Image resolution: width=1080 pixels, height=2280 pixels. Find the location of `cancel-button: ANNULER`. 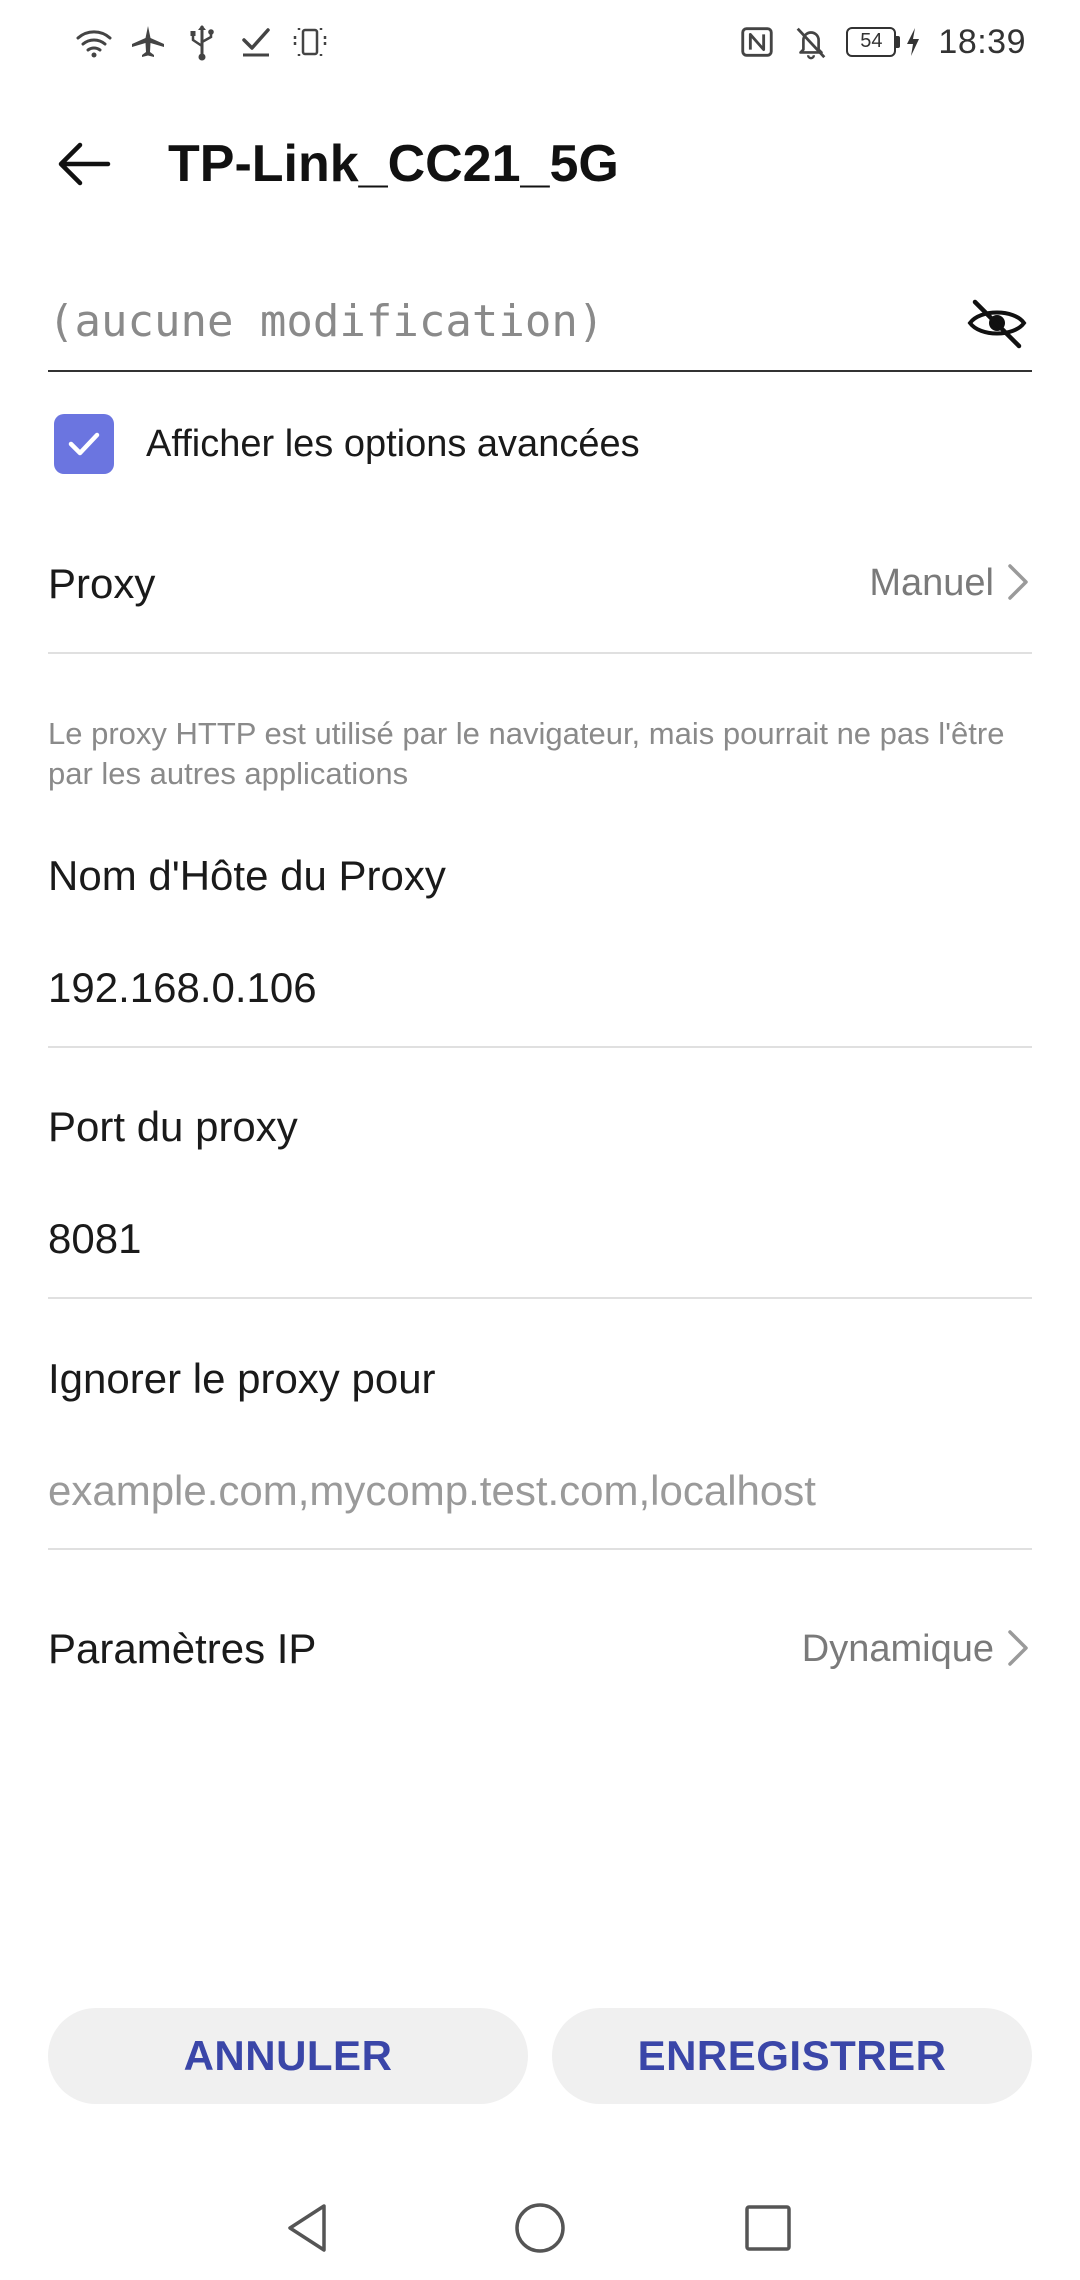

cancel-button: ANNULER is located at coordinates (288, 2056).